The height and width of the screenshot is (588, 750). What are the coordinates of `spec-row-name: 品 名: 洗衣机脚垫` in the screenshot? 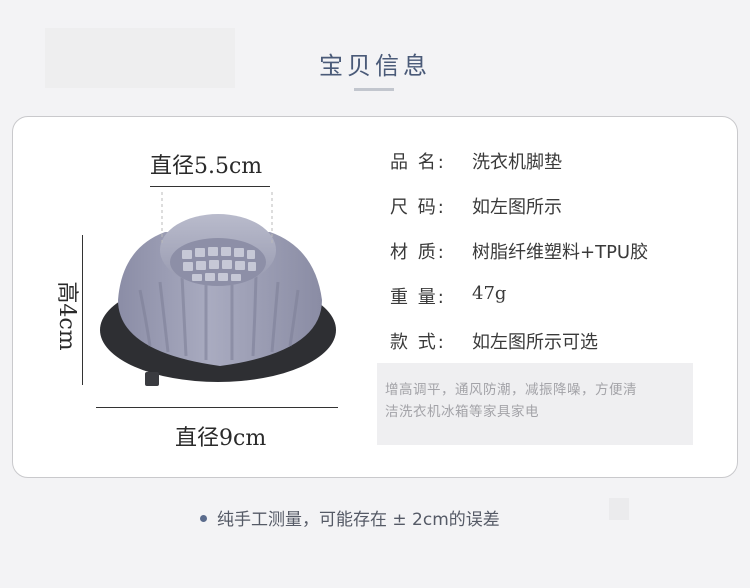 It's located at (519, 170).